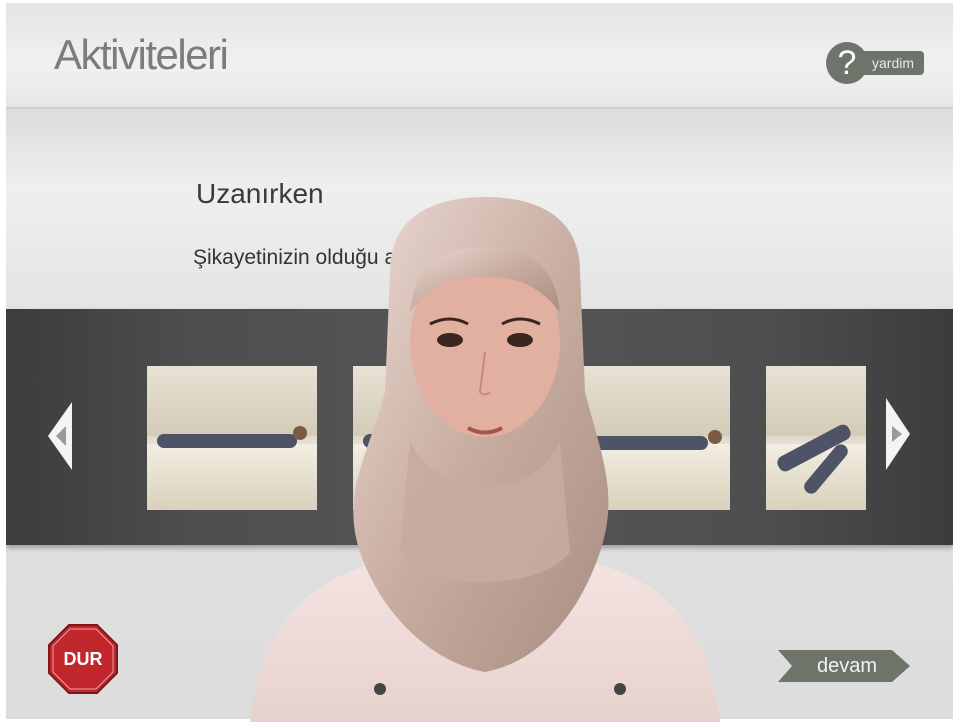 The height and width of the screenshot is (722, 957). What do you see at coordinates (141, 54) in the screenshot?
I see `page-title: Aktiviteleri` at bounding box center [141, 54].